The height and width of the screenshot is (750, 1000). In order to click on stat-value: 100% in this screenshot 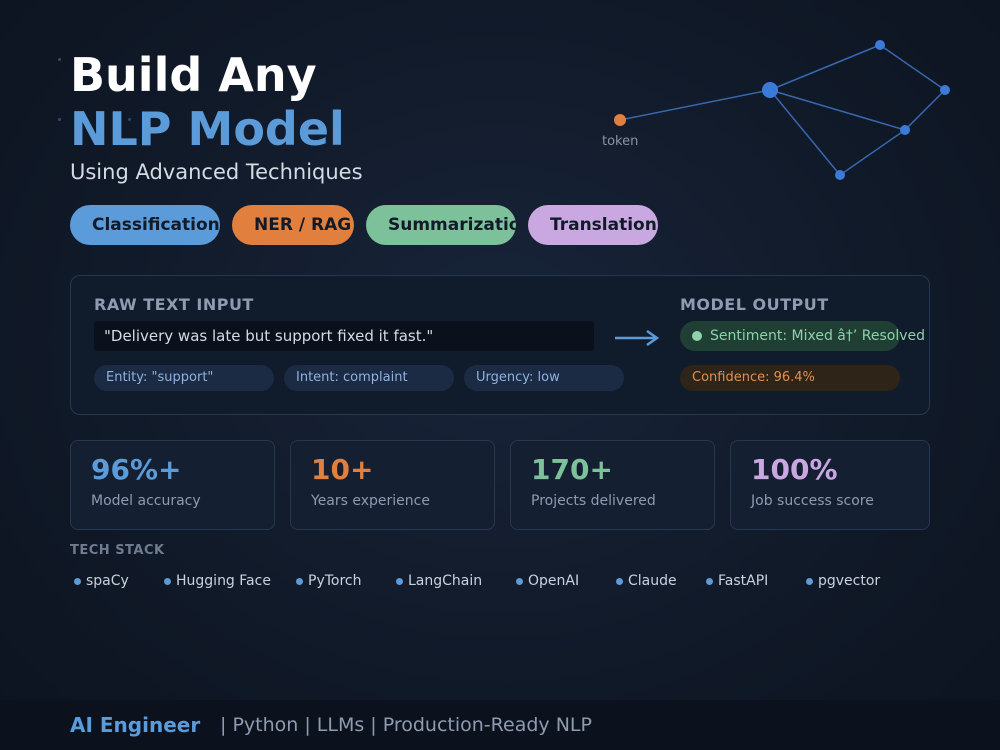, I will do `click(794, 469)`.